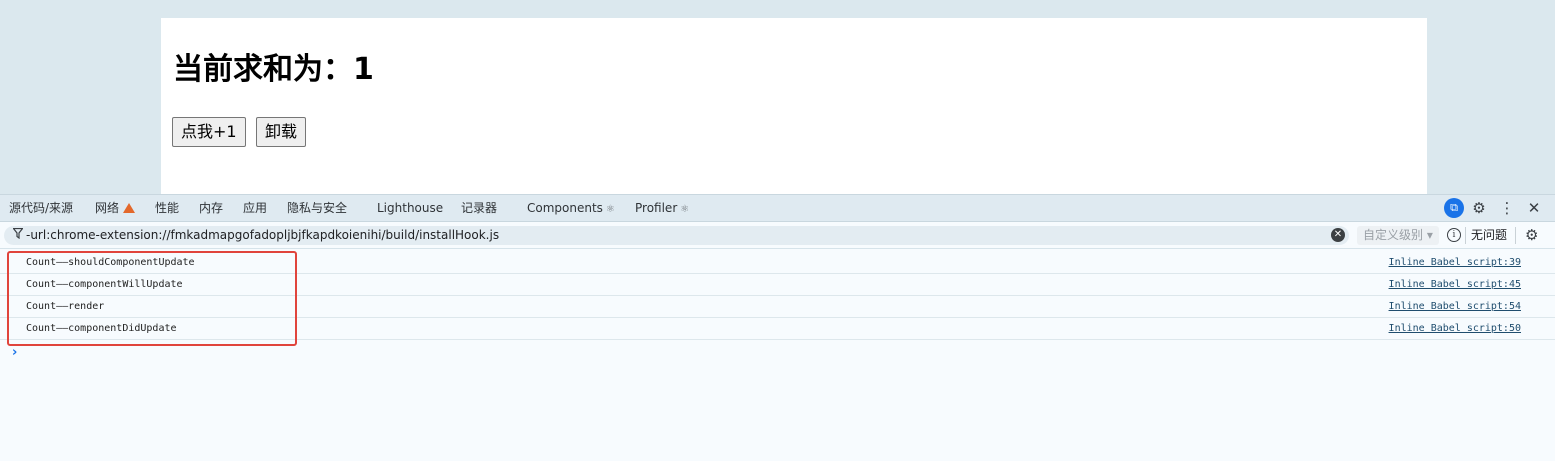  I want to click on tab-label: Profiler, so click(656, 208).